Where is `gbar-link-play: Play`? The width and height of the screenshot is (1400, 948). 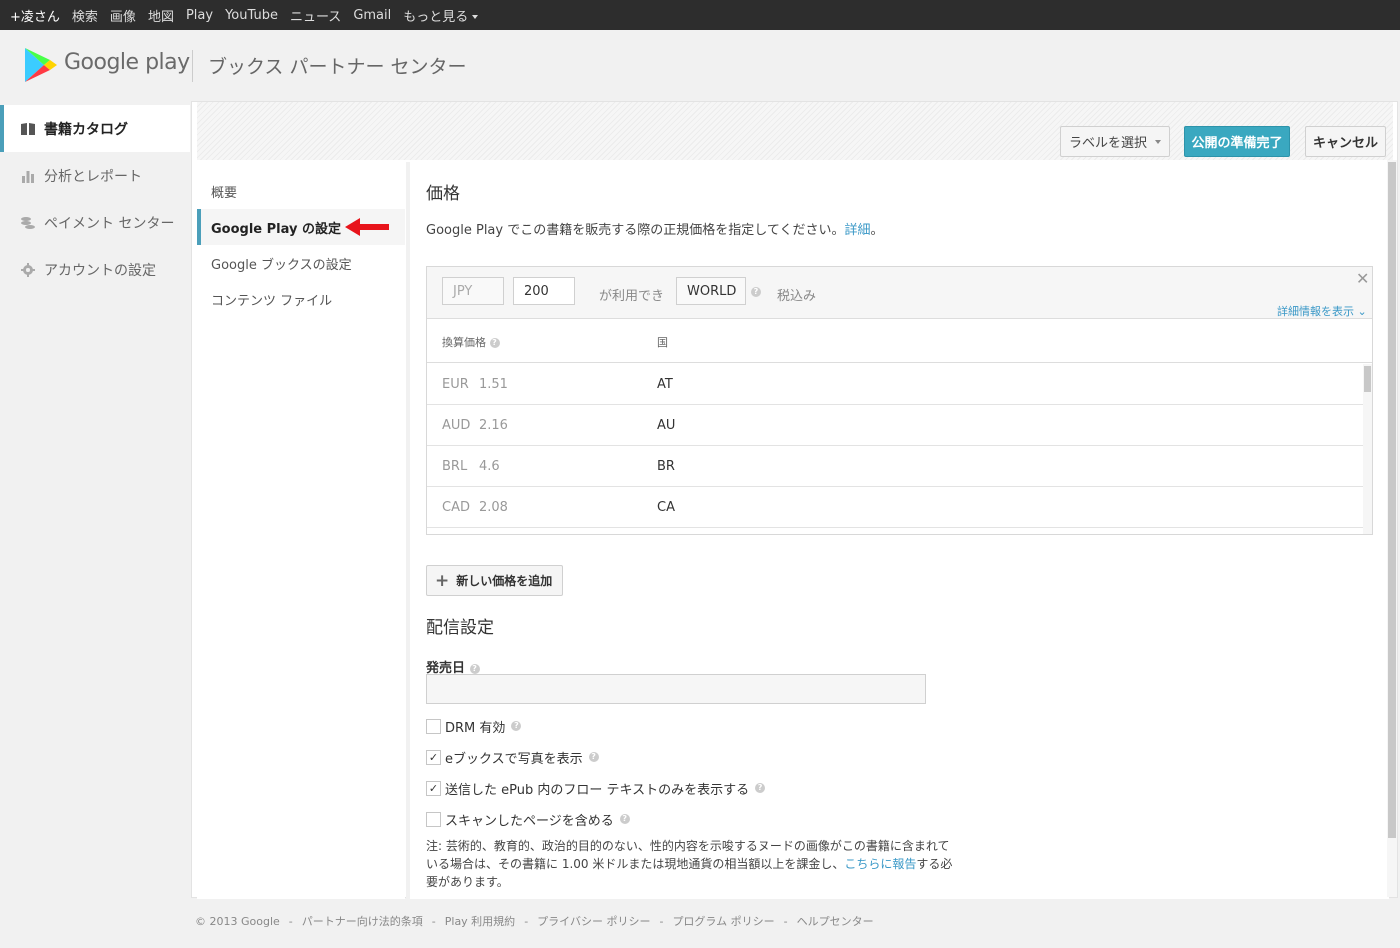
gbar-link-play: Play is located at coordinates (199, 15).